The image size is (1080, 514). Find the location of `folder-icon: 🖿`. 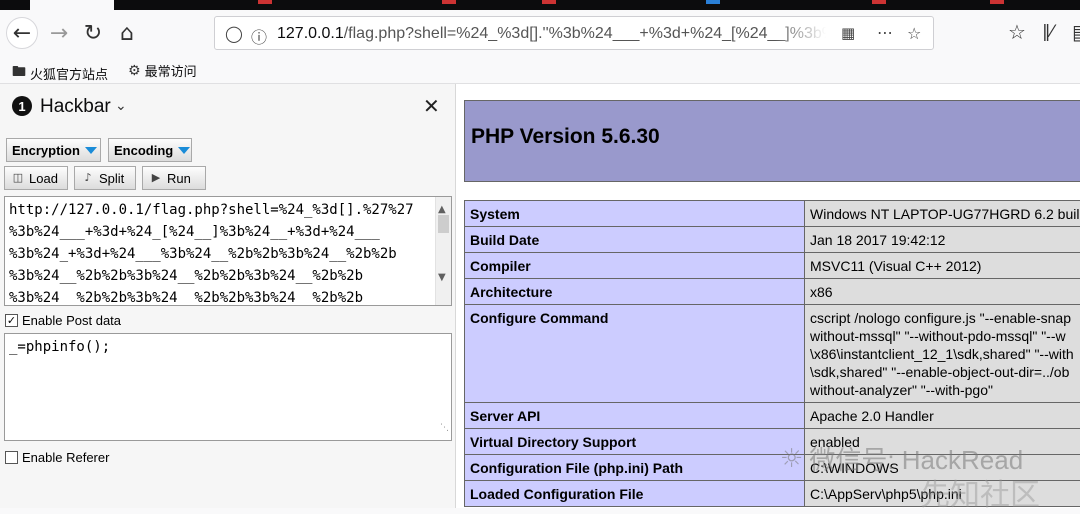

folder-icon: 🖿 is located at coordinates (19, 73).